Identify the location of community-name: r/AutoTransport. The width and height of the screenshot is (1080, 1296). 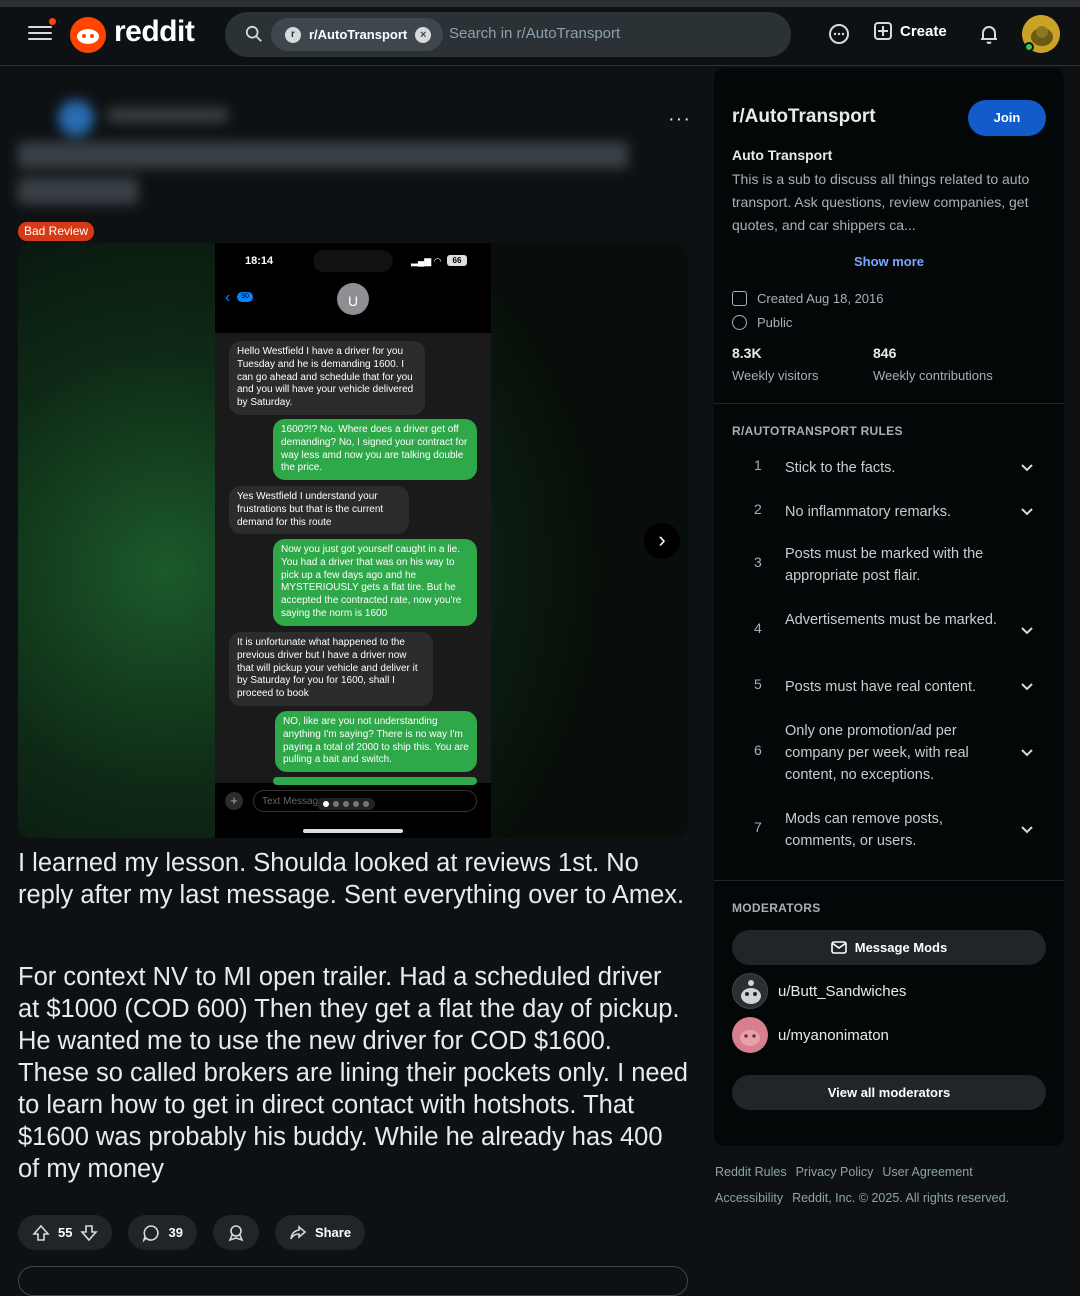
(804, 117).